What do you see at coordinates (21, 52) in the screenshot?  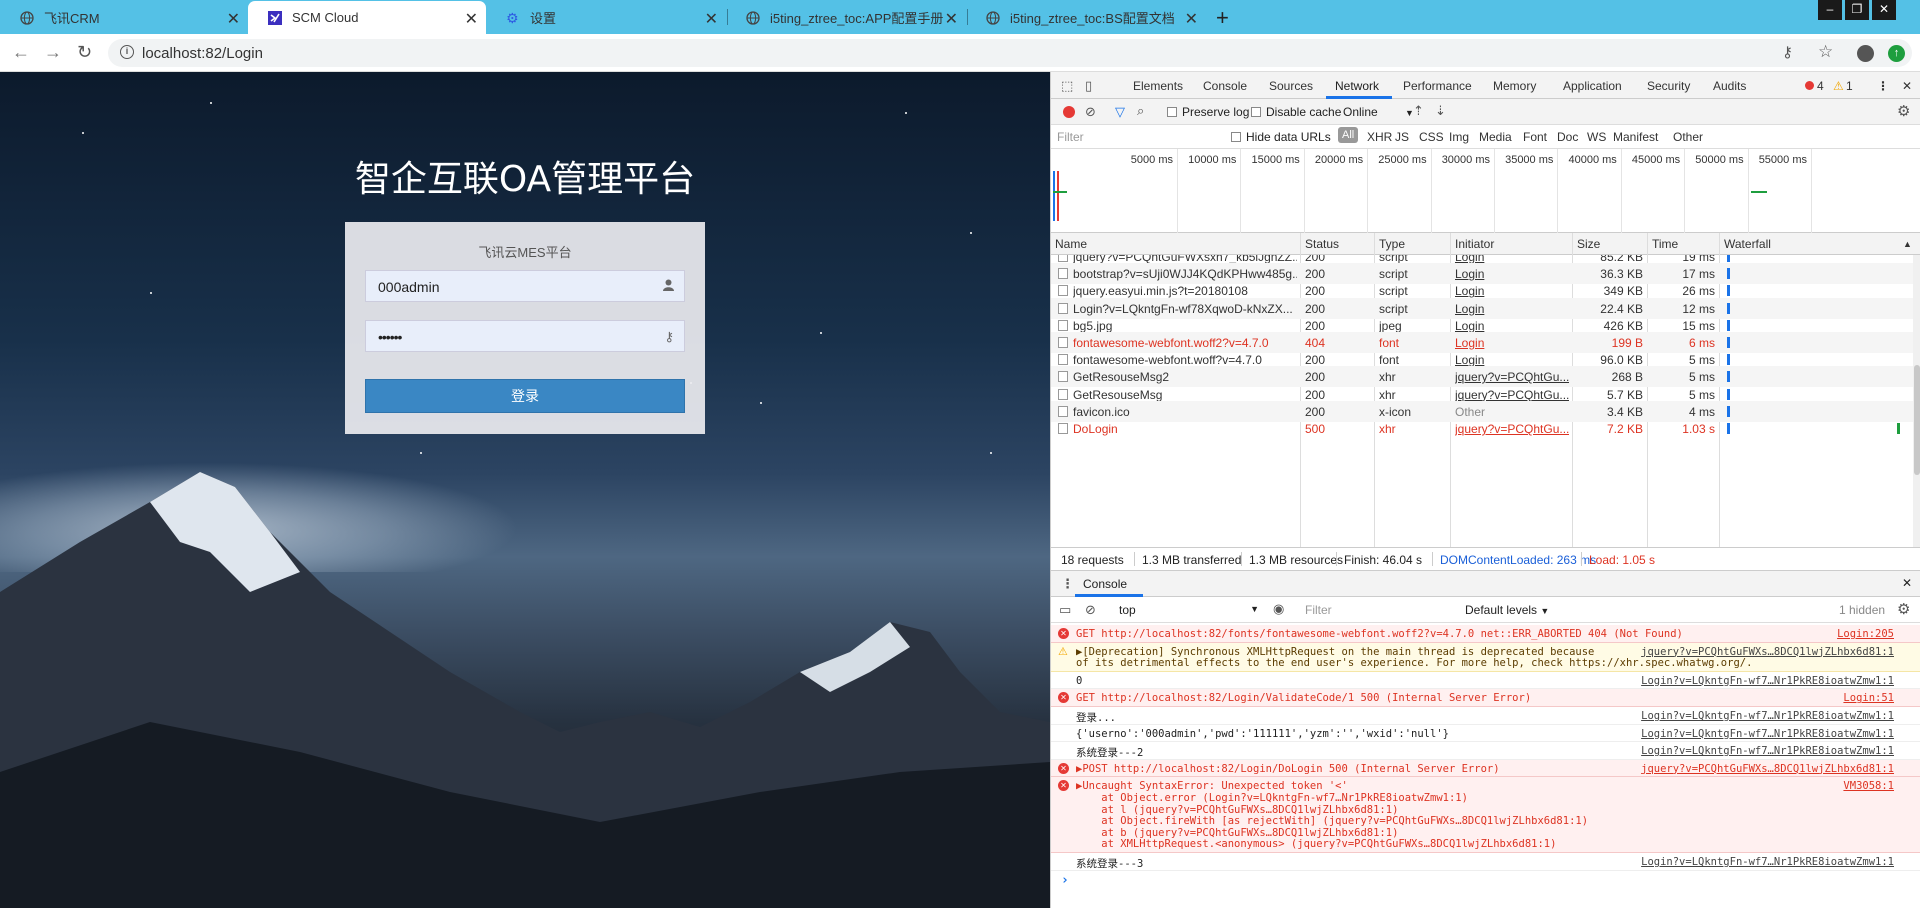 I see `back-arrow-icon: ←` at bounding box center [21, 52].